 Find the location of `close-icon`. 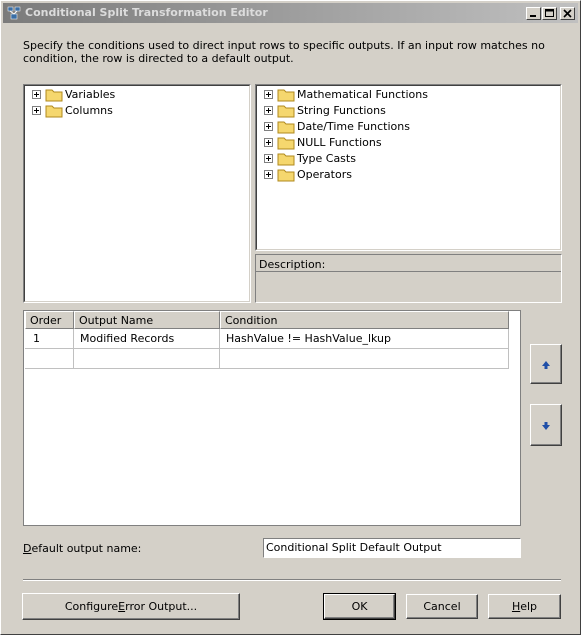

close-icon is located at coordinates (567, 13).